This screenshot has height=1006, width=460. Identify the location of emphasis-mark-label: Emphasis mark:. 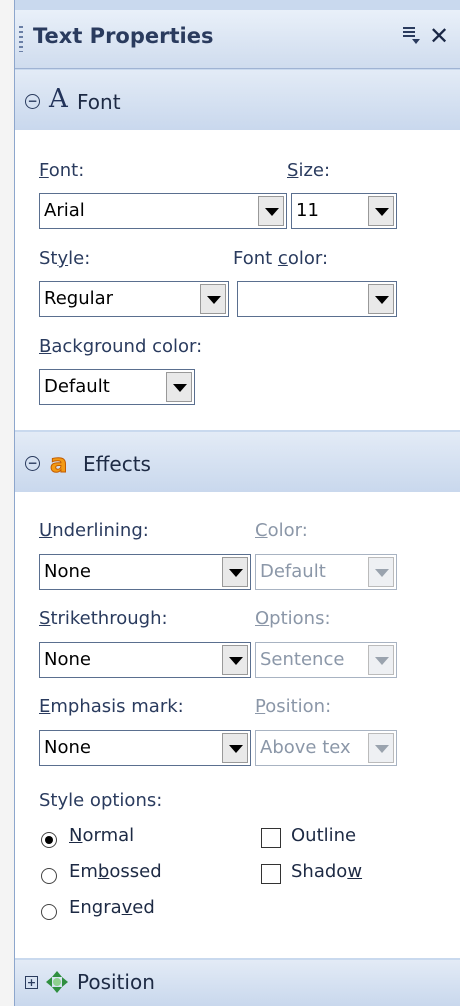
(111, 706).